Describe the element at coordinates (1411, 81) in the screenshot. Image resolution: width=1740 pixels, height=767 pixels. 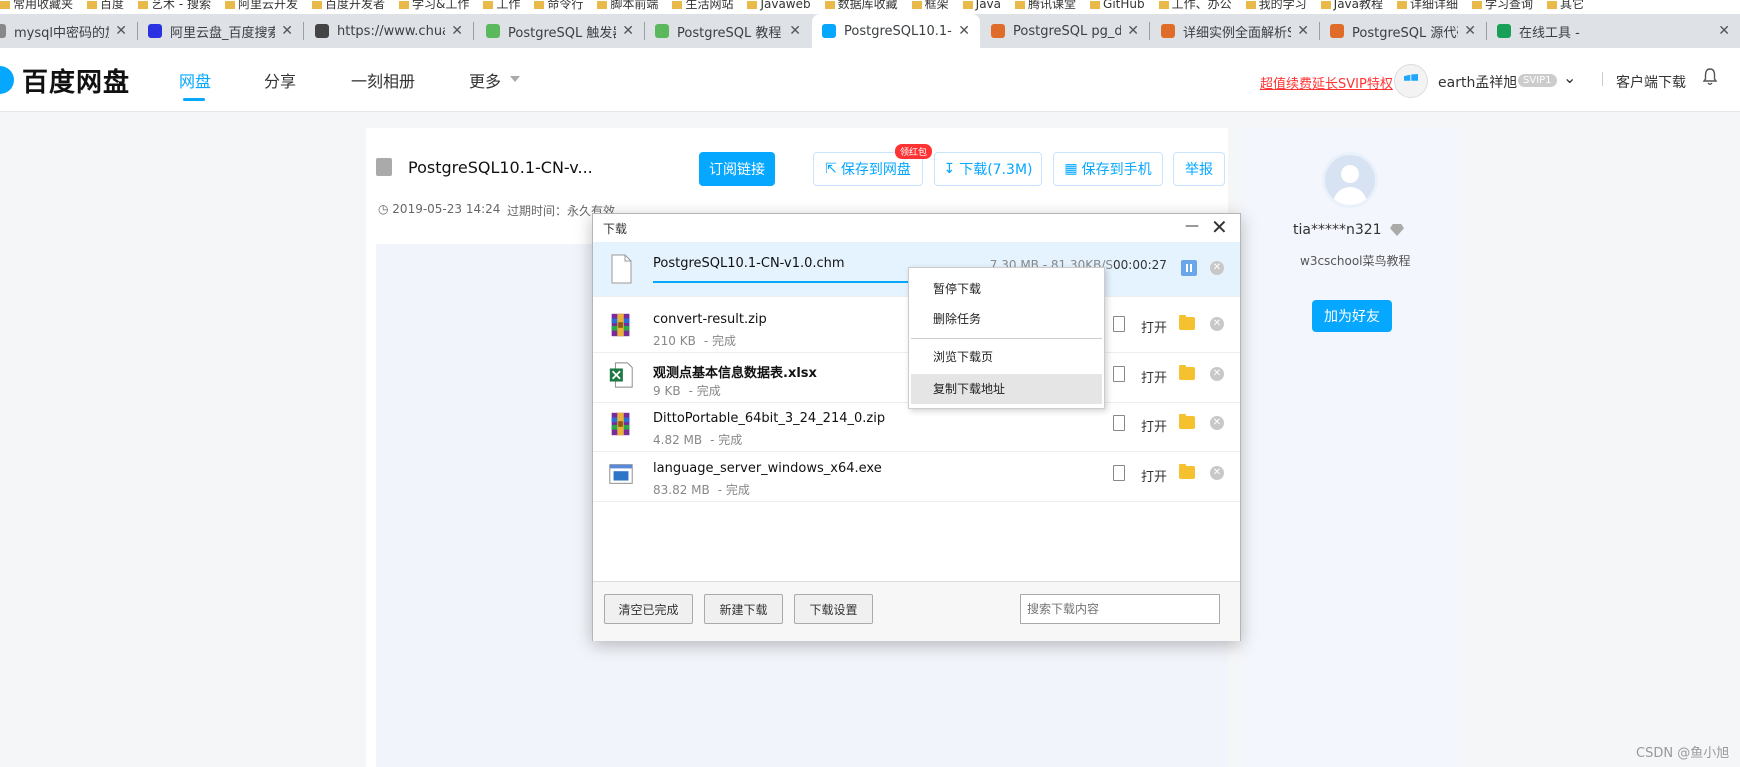
I see `user-avatar` at that location.